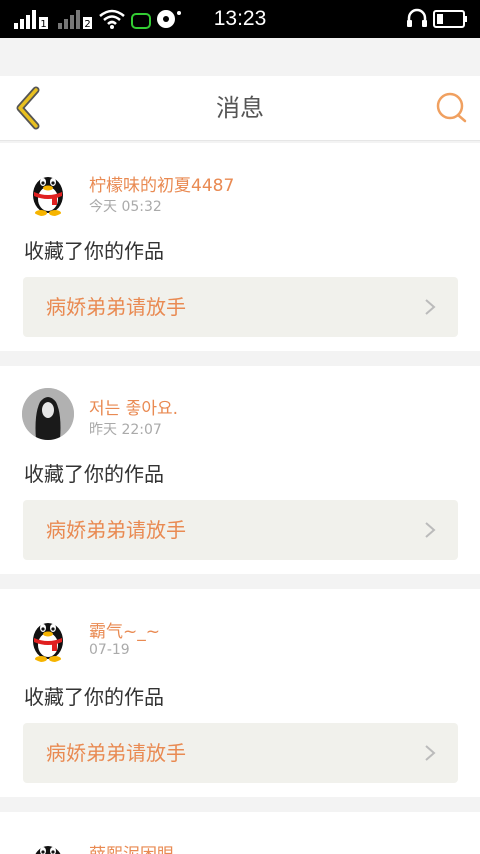 The image size is (480, 854). I want to click on message-time: 昨天 22:07, so click(125, 430).